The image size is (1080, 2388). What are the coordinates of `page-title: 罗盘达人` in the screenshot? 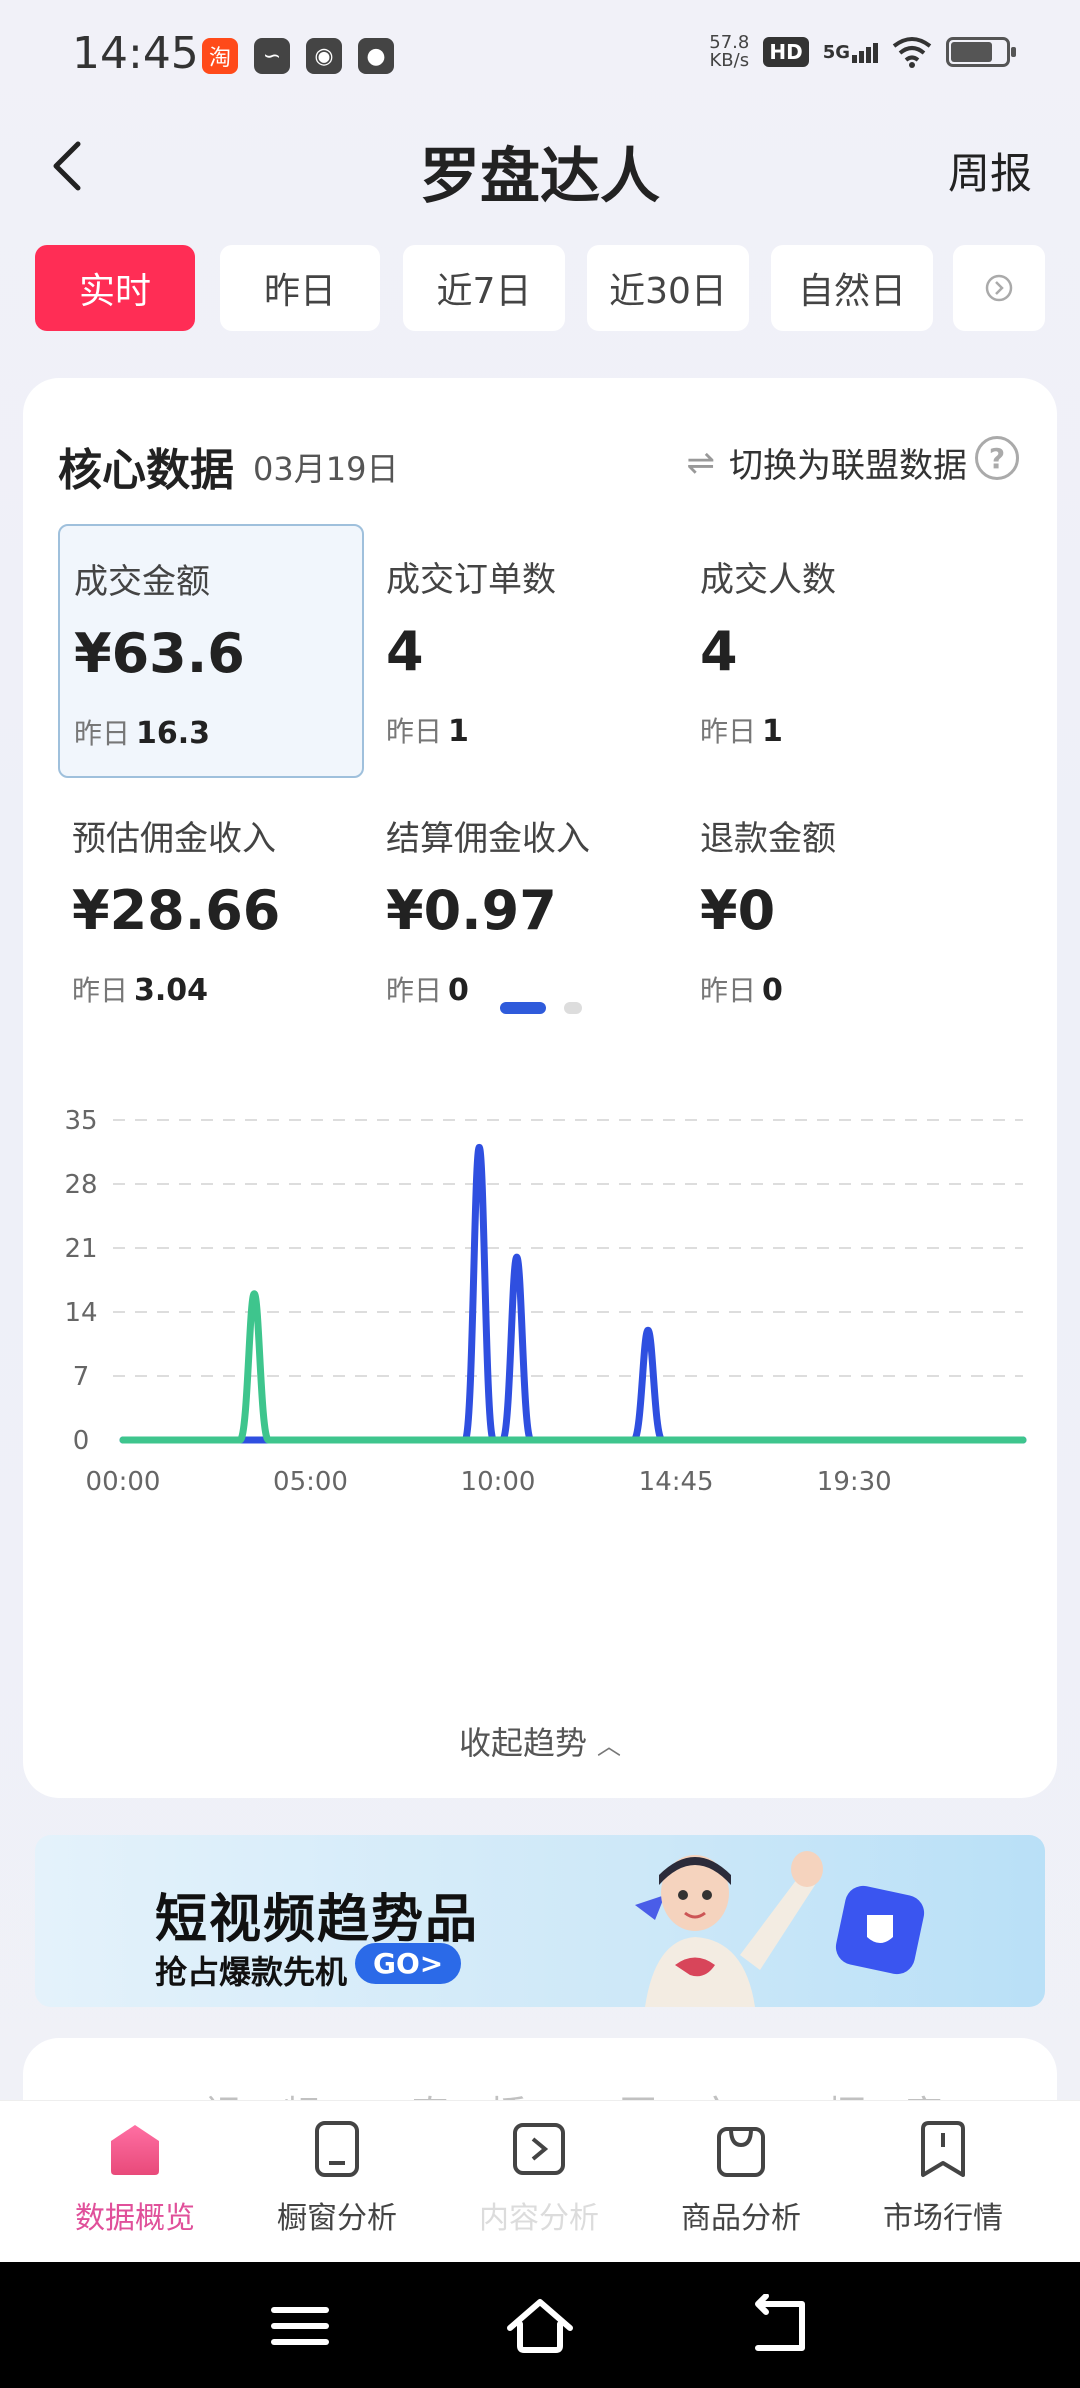 It's located at (540, 177).